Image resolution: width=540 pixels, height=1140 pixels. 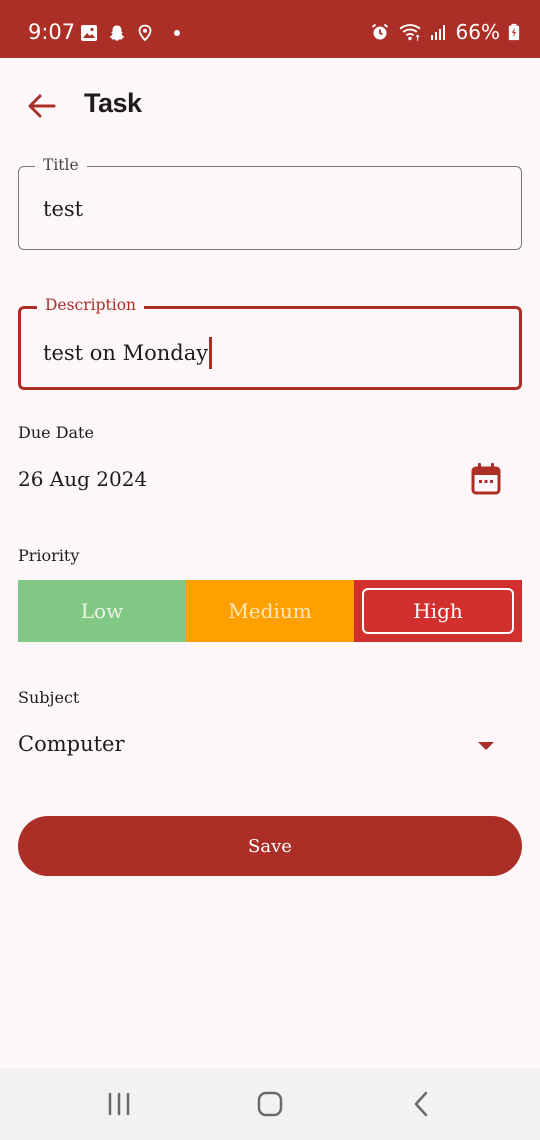 I want to click on status-right: 66%, so click(x=445, y=32).